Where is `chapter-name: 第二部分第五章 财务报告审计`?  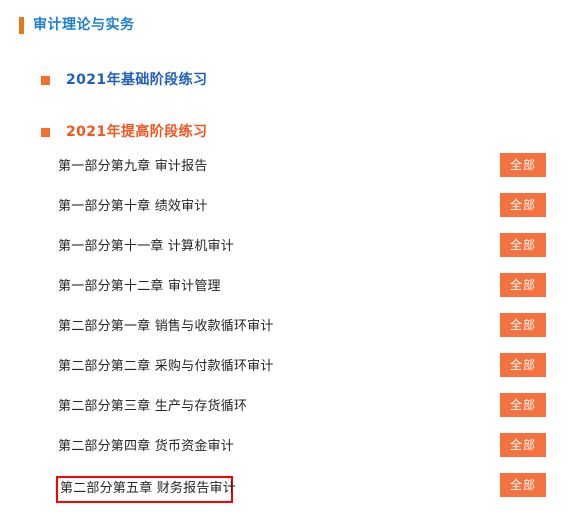 chapter-name: 第二部分第五章 财务报告审计 is located at coordinates (146, 489).